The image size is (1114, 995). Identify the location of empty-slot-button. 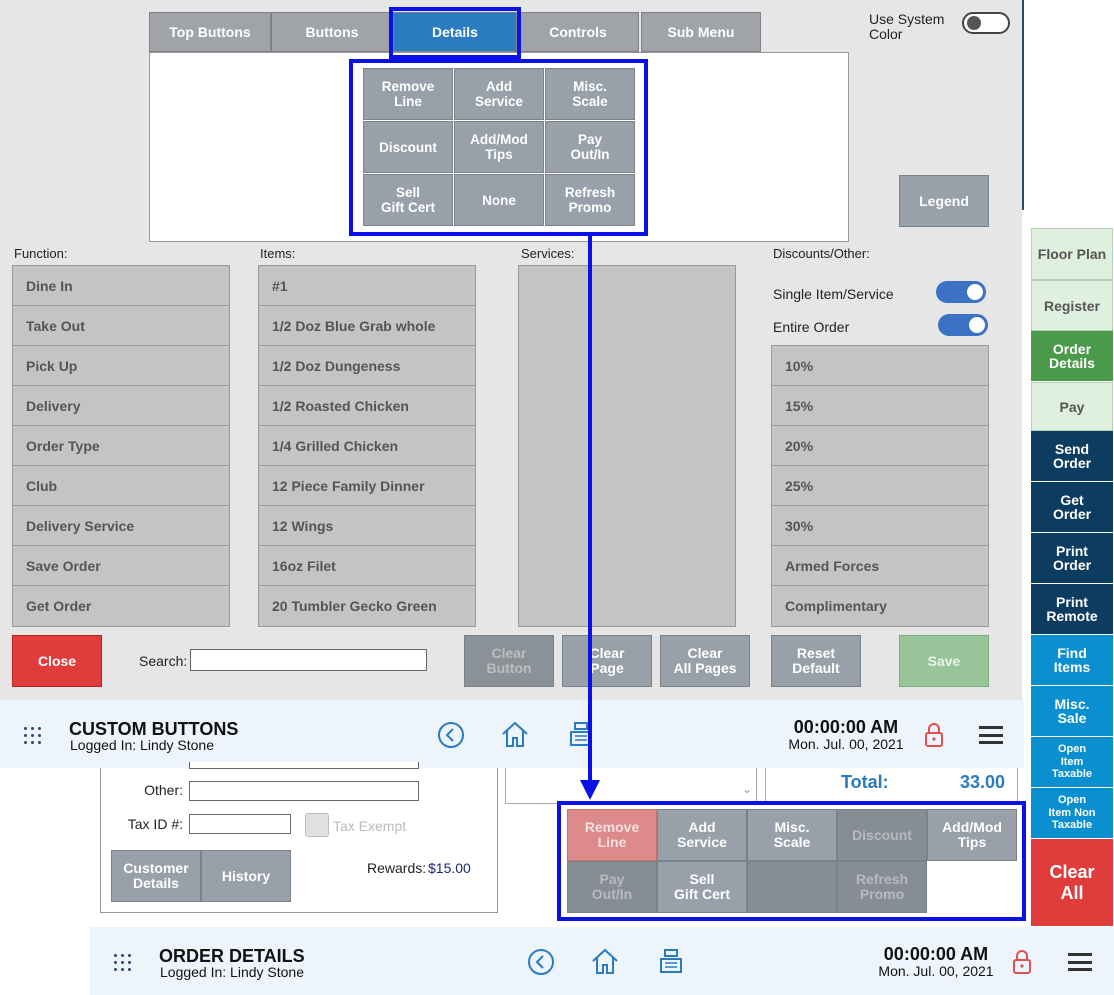
(792, 887).